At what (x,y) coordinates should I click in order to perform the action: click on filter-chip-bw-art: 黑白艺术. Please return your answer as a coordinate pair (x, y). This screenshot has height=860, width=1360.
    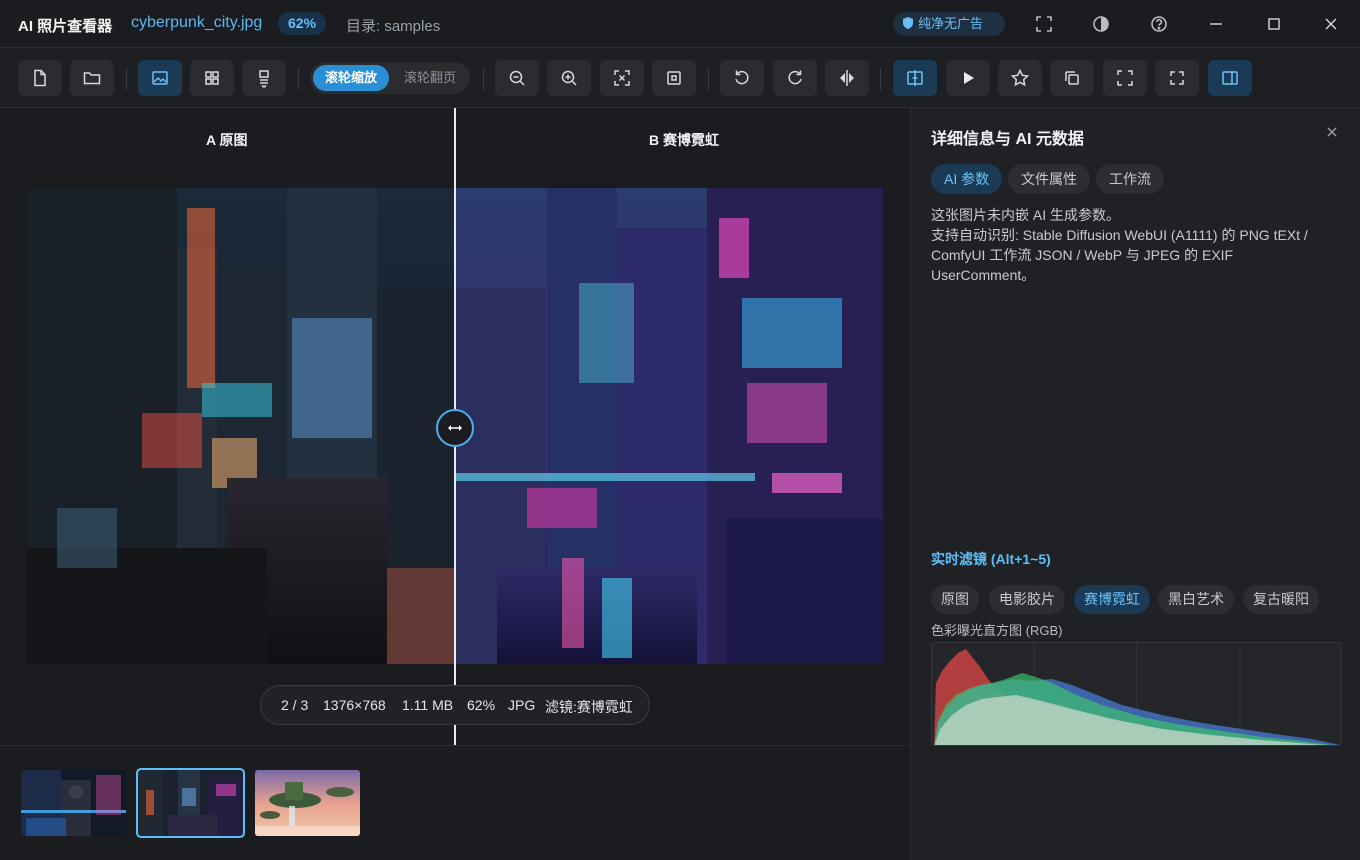
    Looking at the image, I should click on (1196, 599).